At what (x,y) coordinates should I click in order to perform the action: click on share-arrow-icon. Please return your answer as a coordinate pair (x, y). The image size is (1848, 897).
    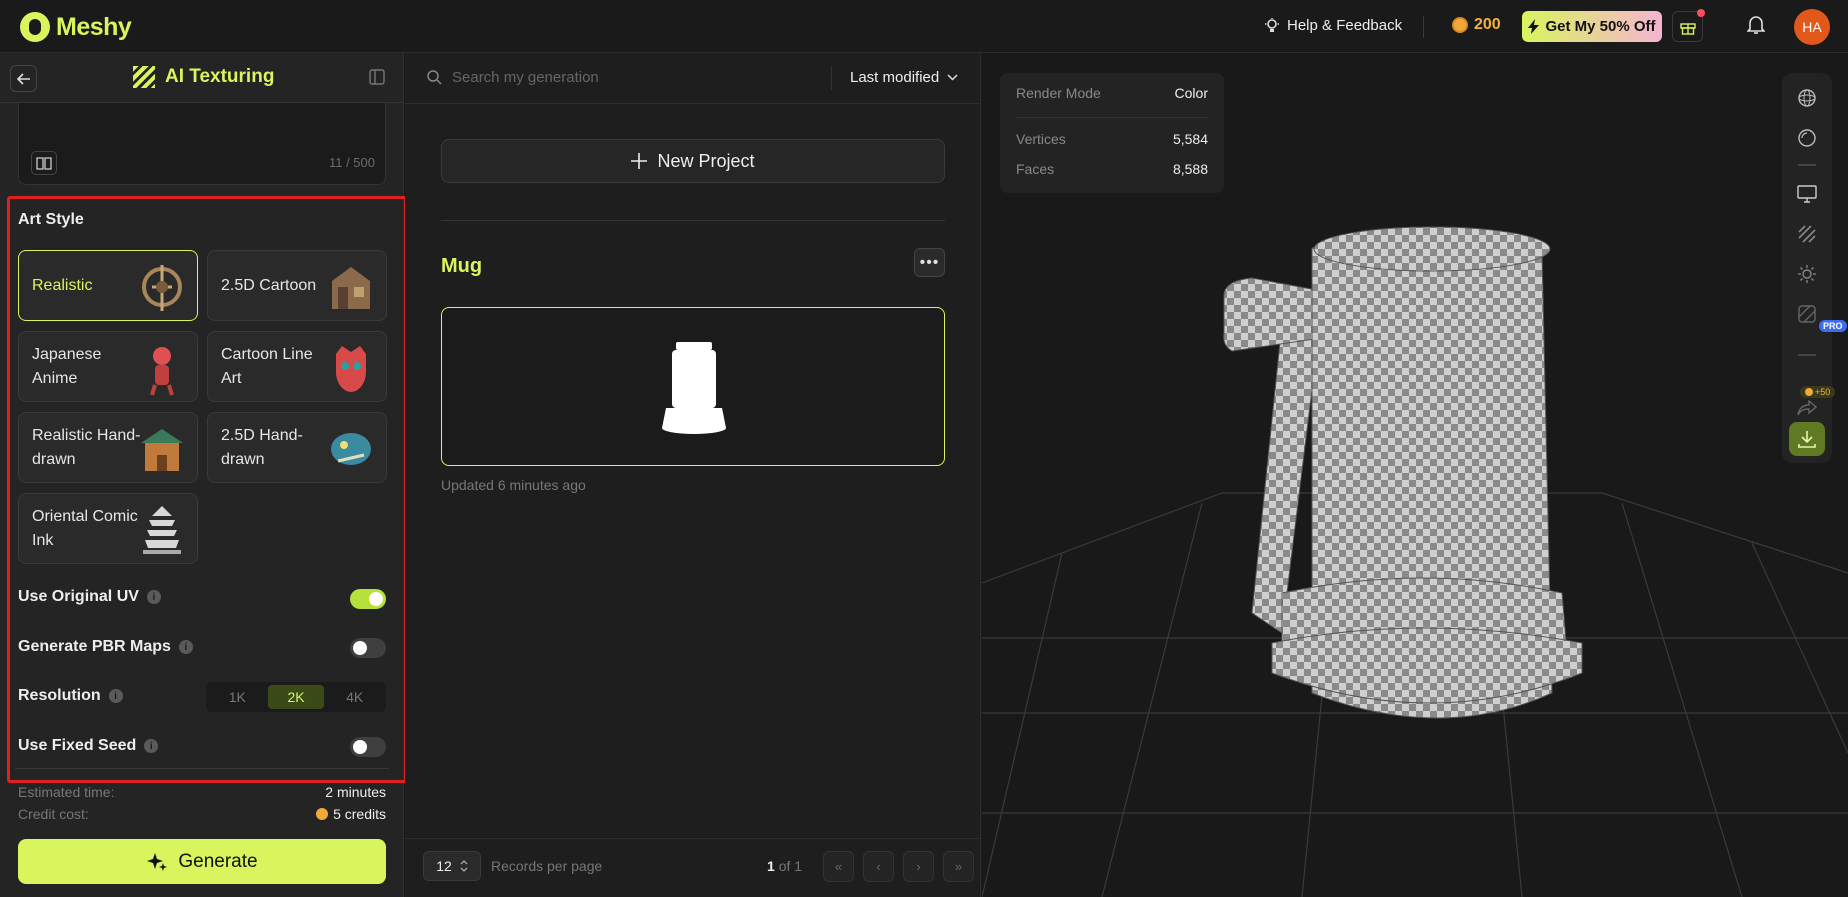
    Looking at the image, I should click on (1807, 408).